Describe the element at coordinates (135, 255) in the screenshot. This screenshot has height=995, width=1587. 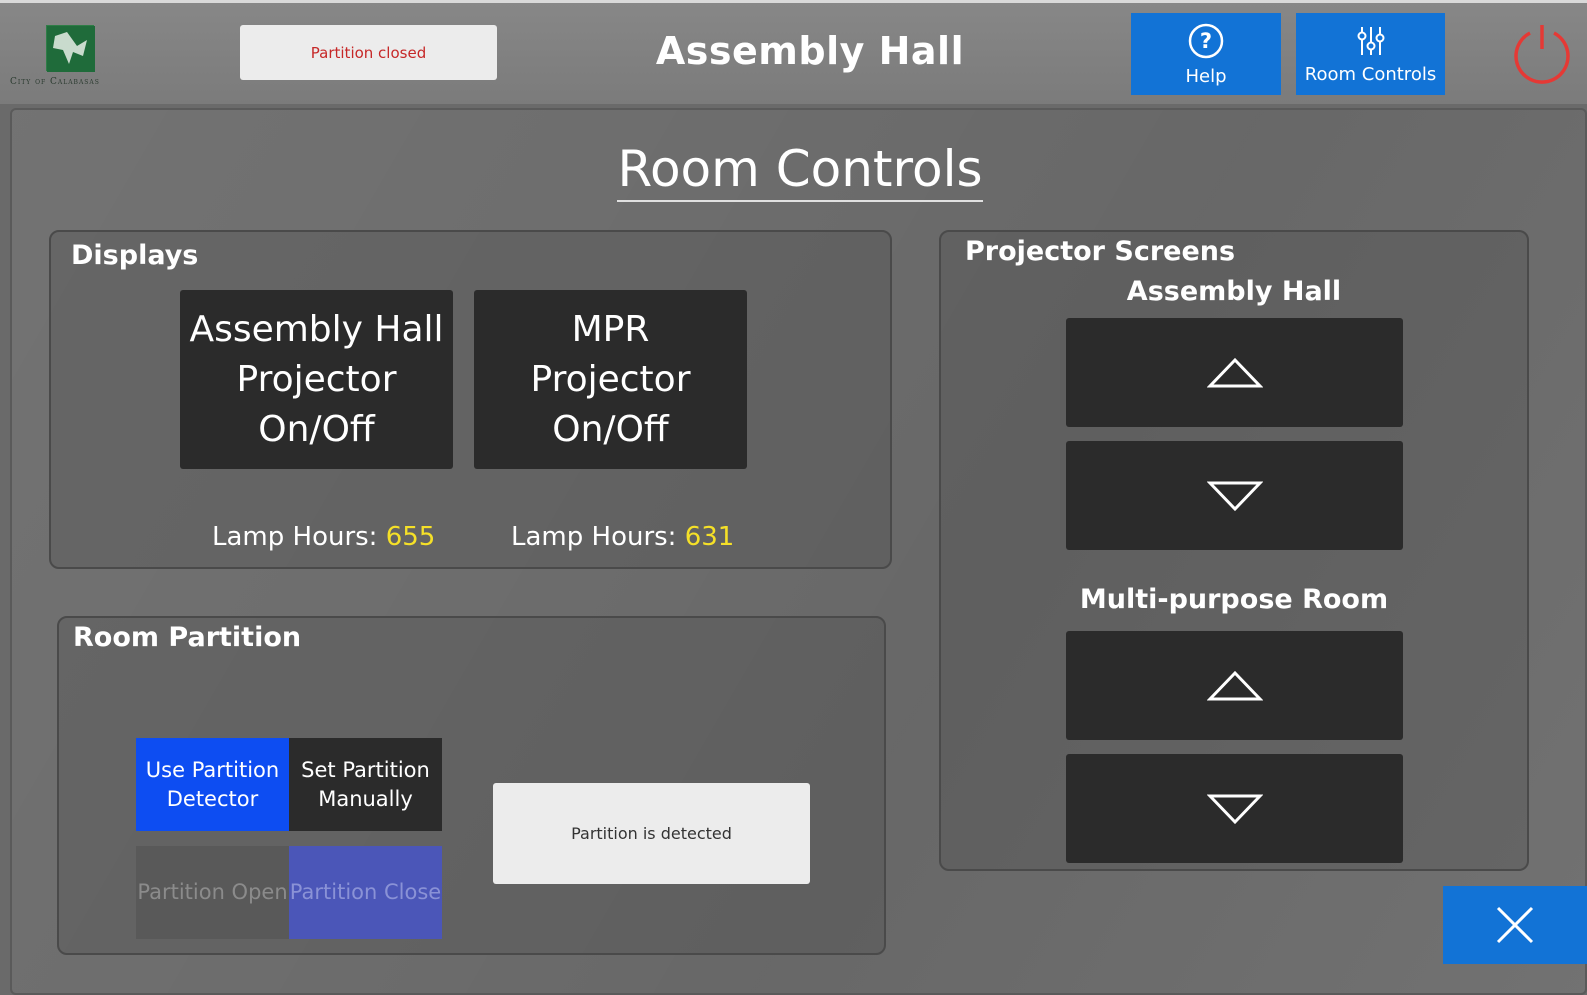
I see `displays-title: Displays` at that location.